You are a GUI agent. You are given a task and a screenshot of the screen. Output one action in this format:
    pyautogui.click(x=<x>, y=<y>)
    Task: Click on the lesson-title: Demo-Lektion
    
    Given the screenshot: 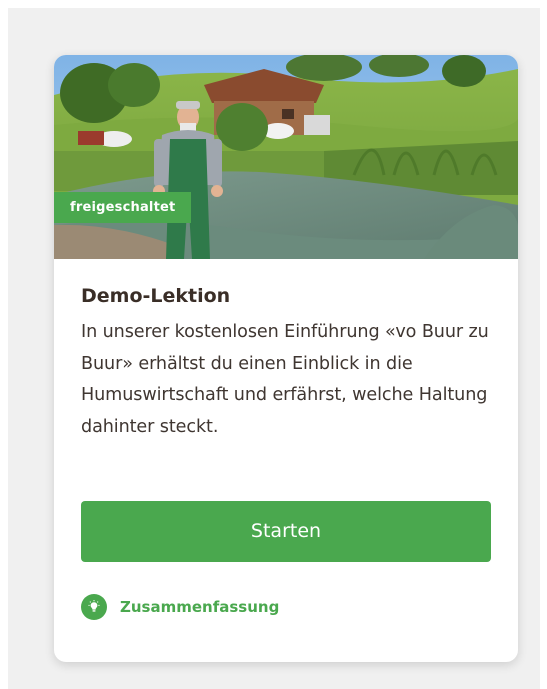 What is the action you would take?
    pyautogui.click(x=156, y=296)
    